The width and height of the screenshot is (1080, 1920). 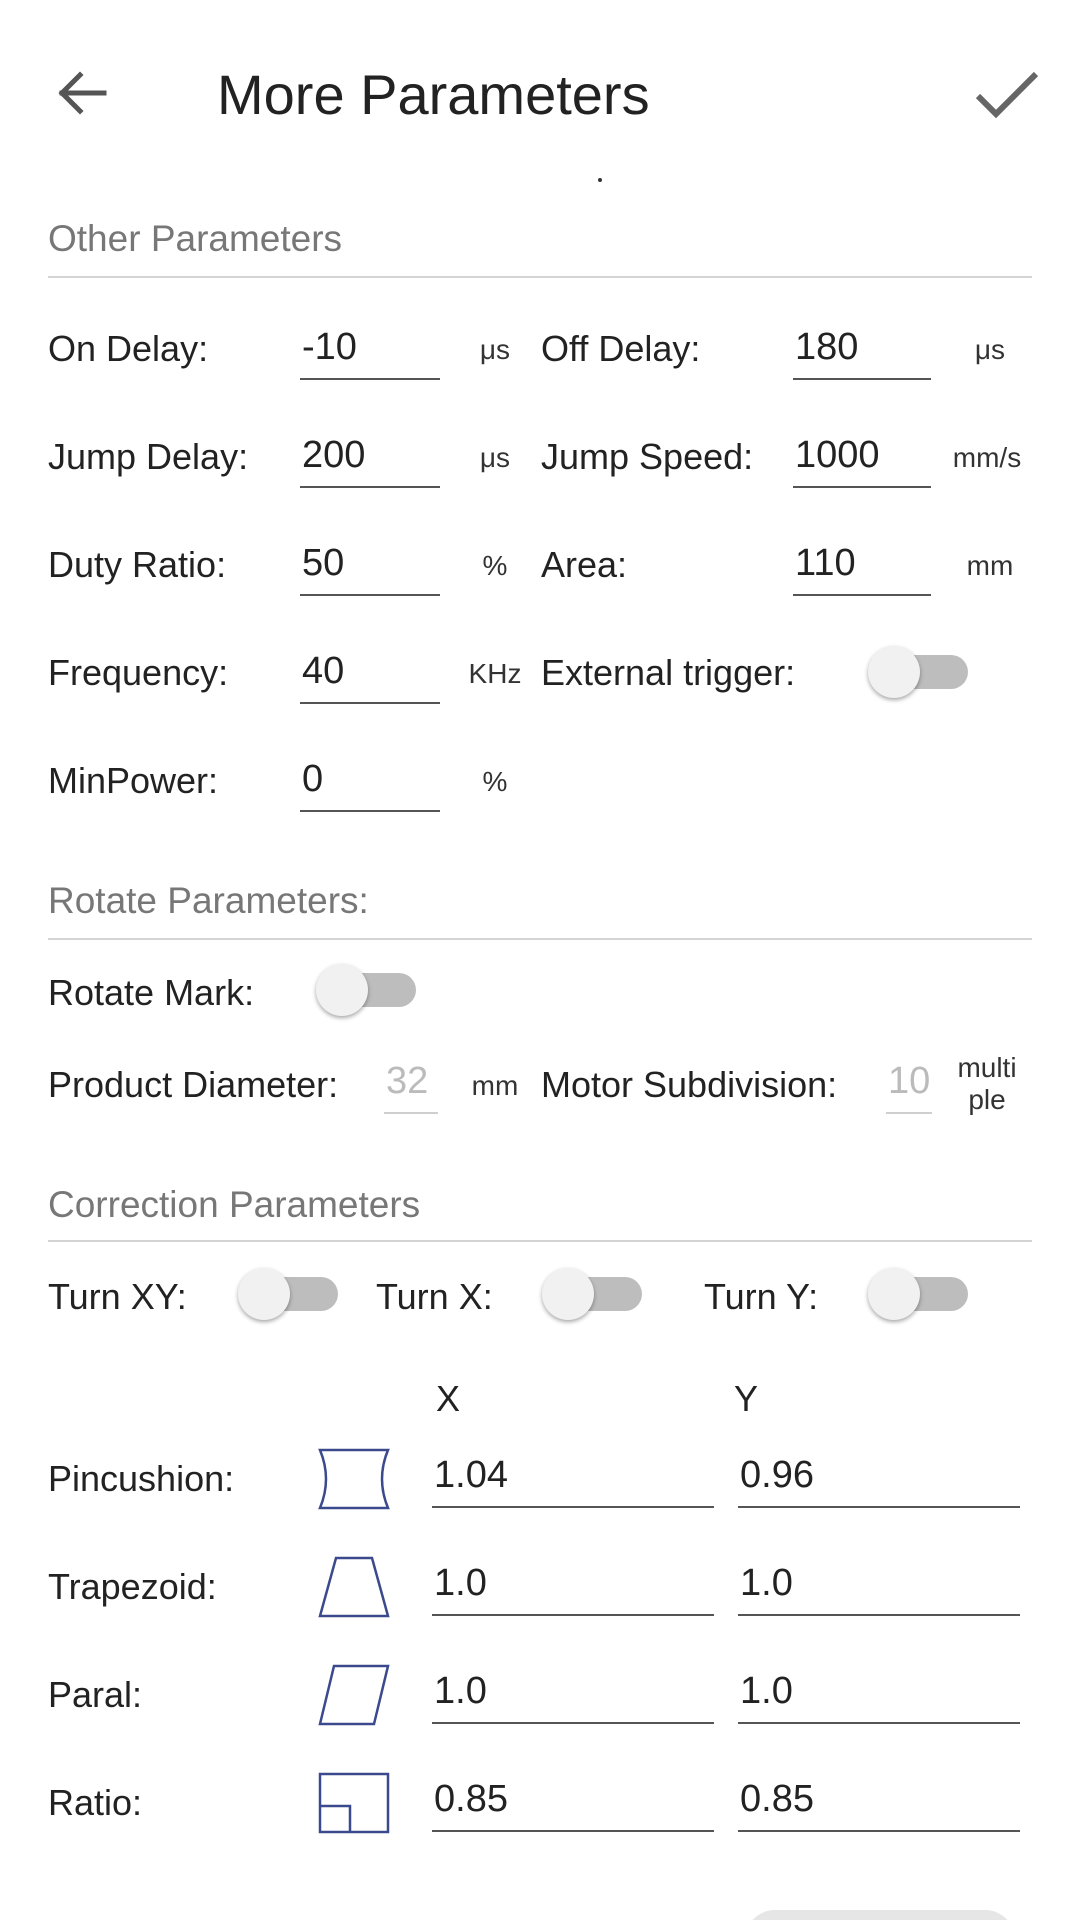 What do you see at coordinates (495, 565) in the screenshot?
I see `duty-ratio-unit: %` at bounding box center [495, 565].